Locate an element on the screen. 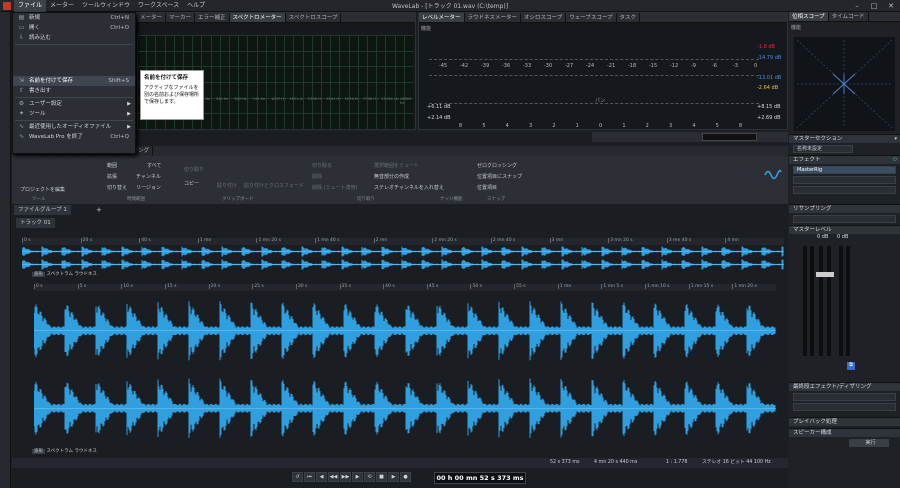  range-button: 範囲 is located at coordinates (112, 165).